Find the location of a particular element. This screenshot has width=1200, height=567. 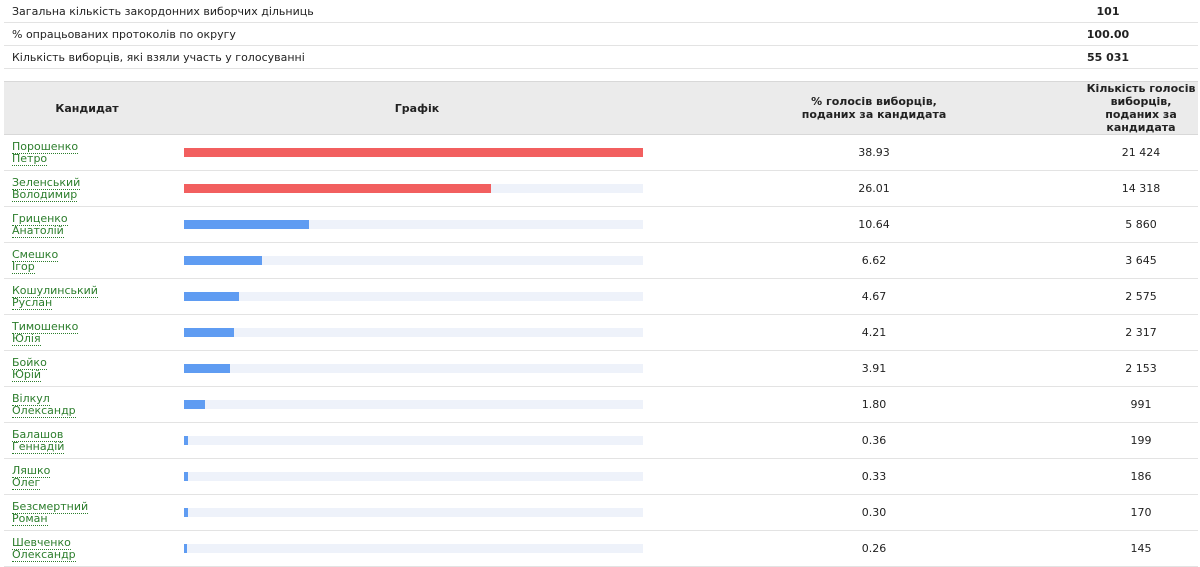

table-row: Безсмертний Роман 0.30 170 is located at coordinates (601, 512).